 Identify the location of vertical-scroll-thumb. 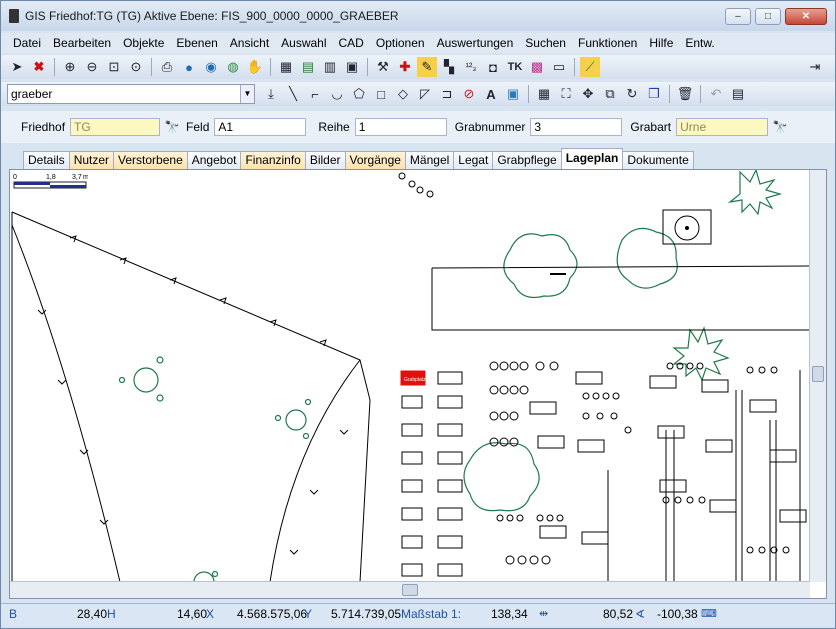
(818, 374).